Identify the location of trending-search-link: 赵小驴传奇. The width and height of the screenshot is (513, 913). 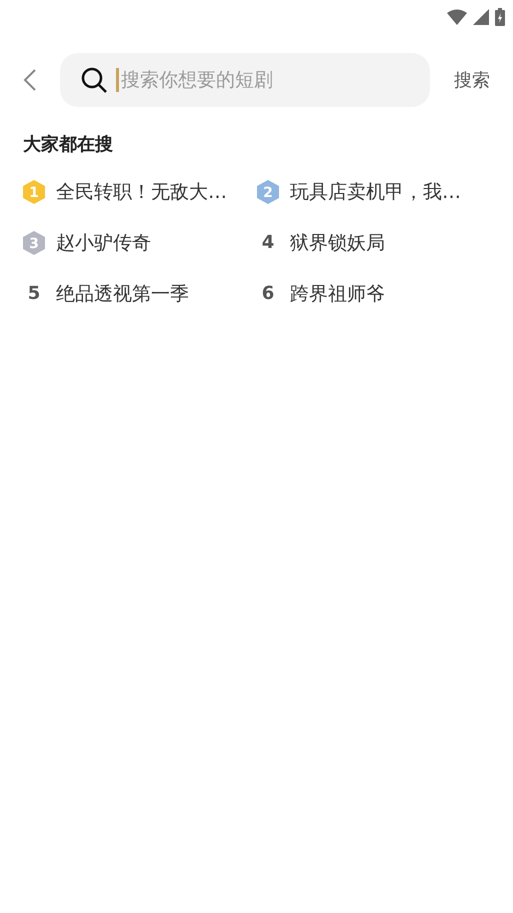
(103, 243).